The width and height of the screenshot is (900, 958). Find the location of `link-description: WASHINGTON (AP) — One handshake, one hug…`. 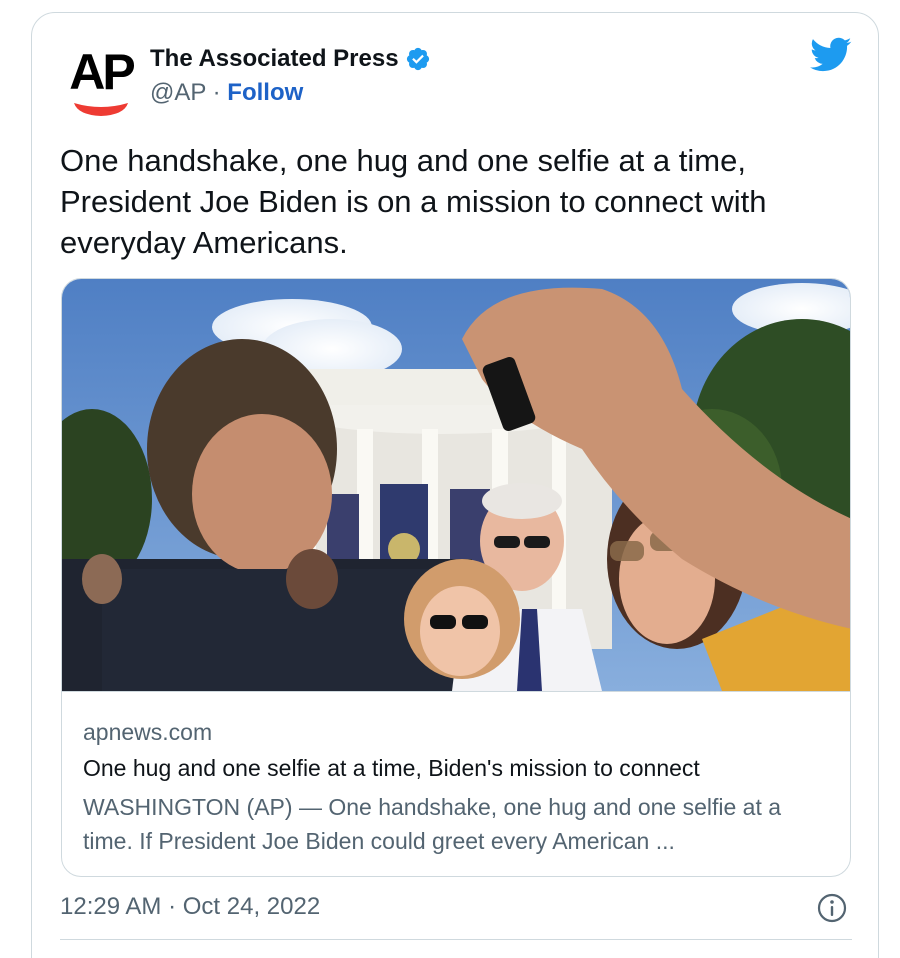

link-description: WASHINGTON (AP) — One handshake, one hug… is located at coordinates (432, 824).